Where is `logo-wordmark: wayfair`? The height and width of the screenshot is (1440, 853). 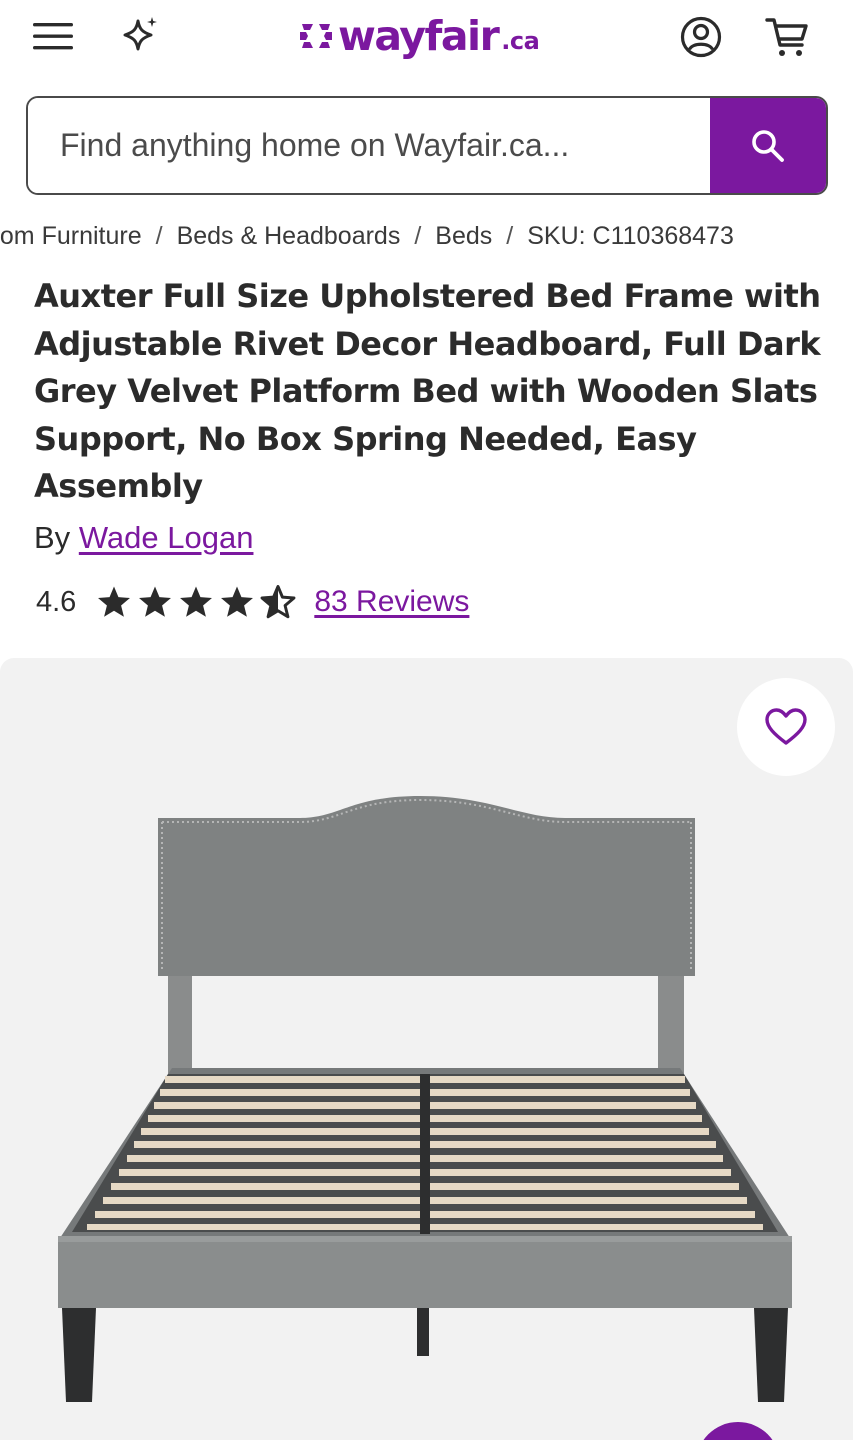
logo-wordmark: wayfair is located at coordinates (419, 35).